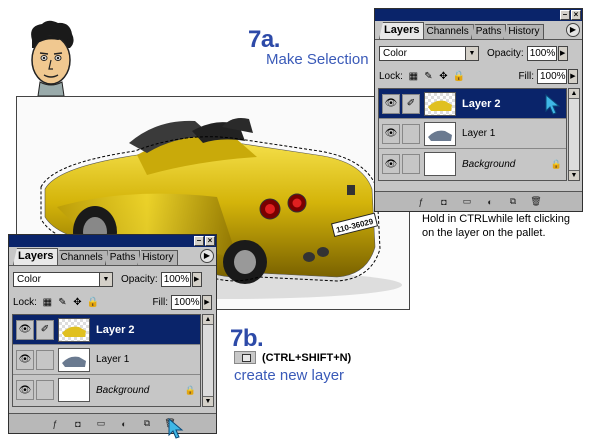 The height and width of the screenshot is (442, 592). I want to click on new-layer-button-icon, so click(245, 357).